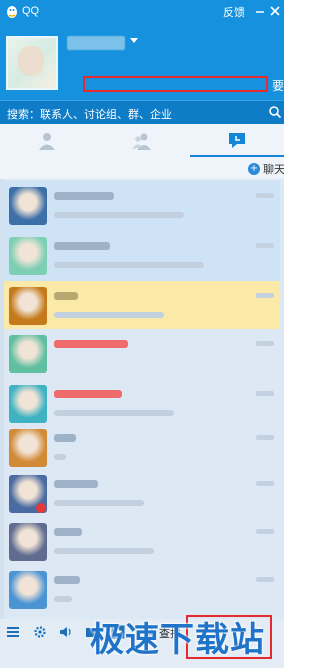 The width and height of the screenshot is (320, 668). Describe the element at coordinates (177, 640) in the screenshot. I see `watermark: 极速下载站` at that location.